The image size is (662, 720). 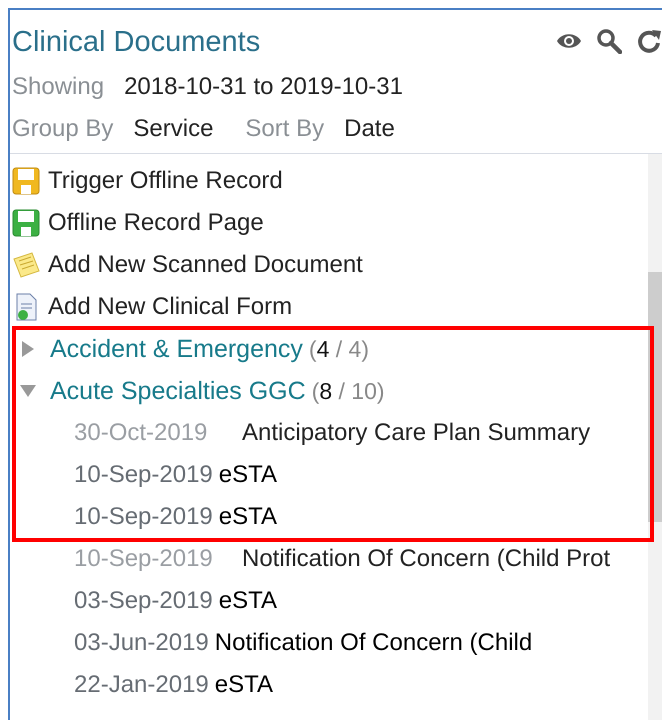 What do you see at coordinates (263, 87) in the screenshot?
I see `filter-value: 2018-10-31 to 2019-10-31` at bounding box center [263, 87].